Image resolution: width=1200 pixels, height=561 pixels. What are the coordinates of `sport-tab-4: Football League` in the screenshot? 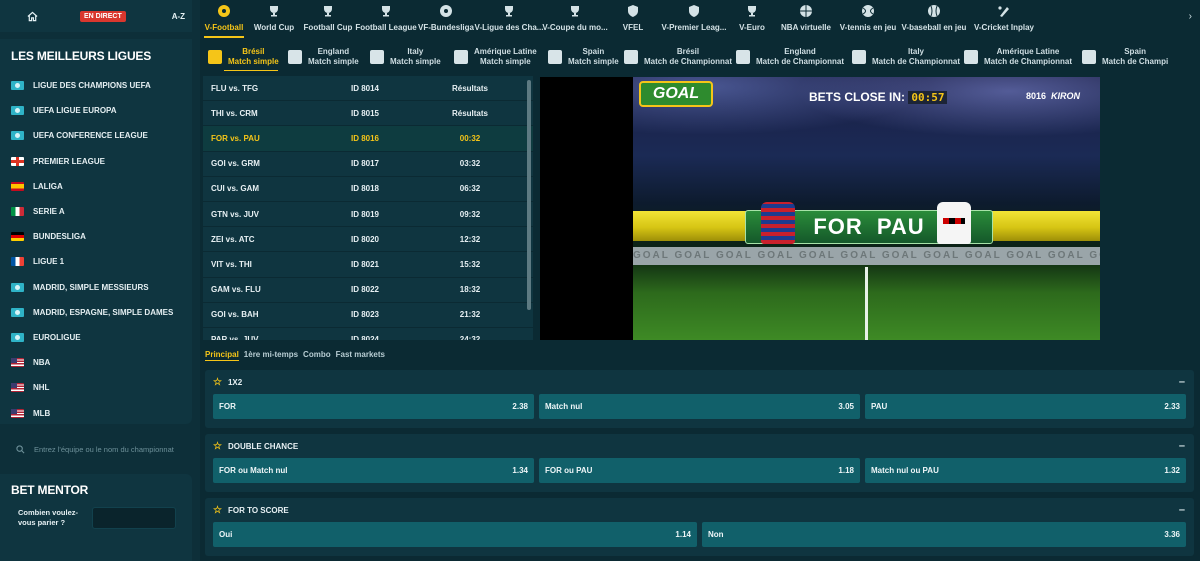 It's located at (386, 19).